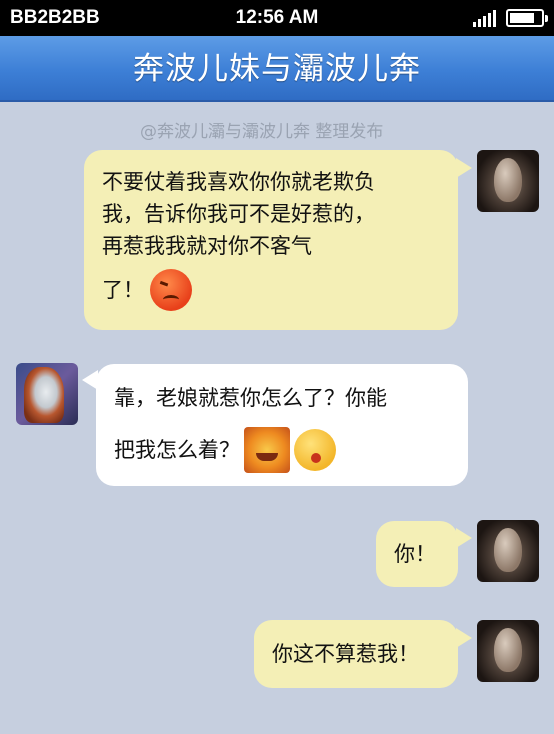 This screenshot has width=554, height=734. I want to click on attribution-text: @奔波儿灞与灞波儿奔 整理发布, so click(262, 132).